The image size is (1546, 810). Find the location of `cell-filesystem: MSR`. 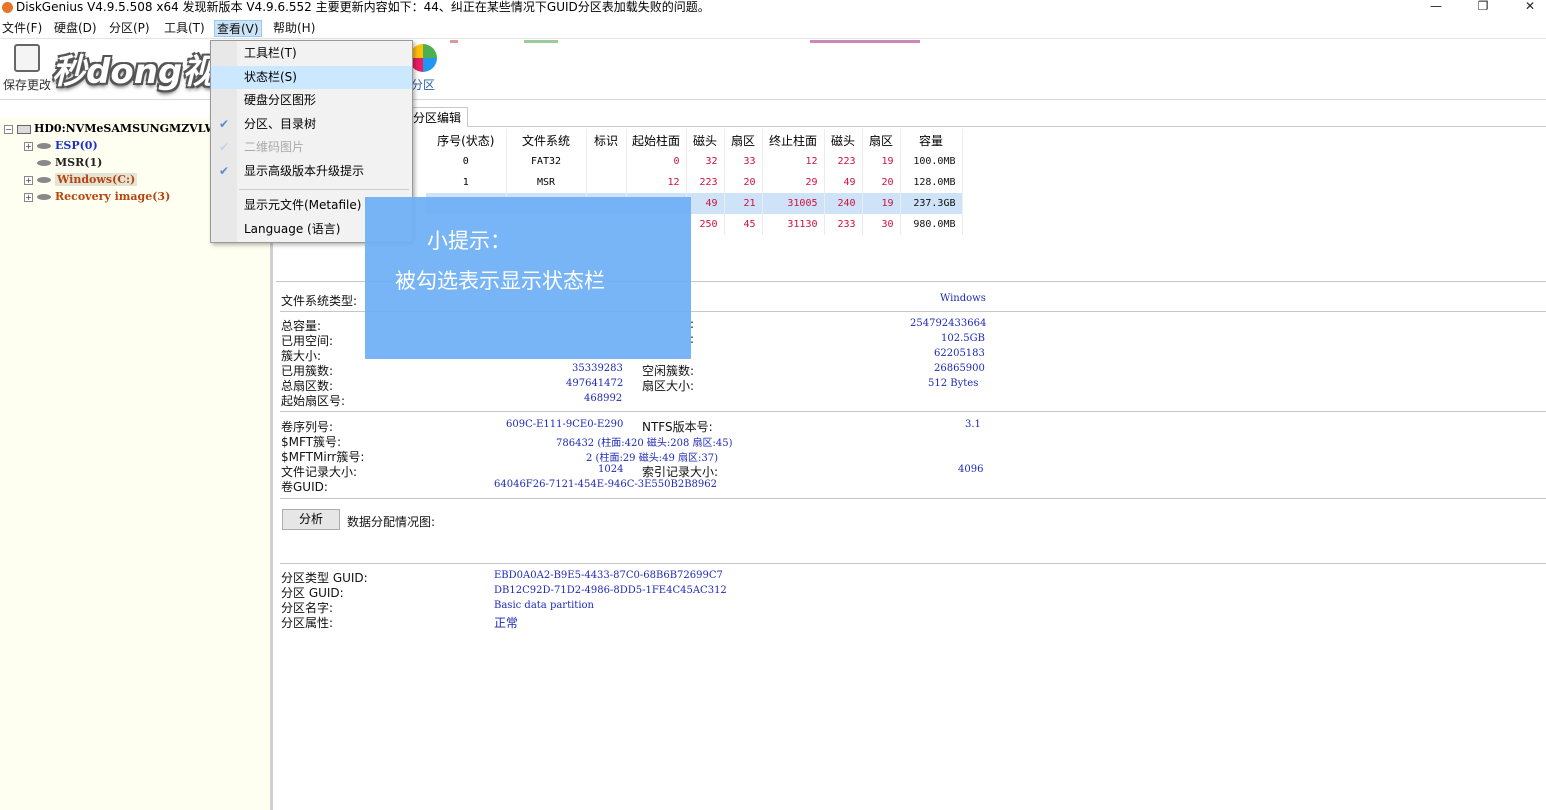

cell-filesystem: MSR is located at coordinates (546, 182).